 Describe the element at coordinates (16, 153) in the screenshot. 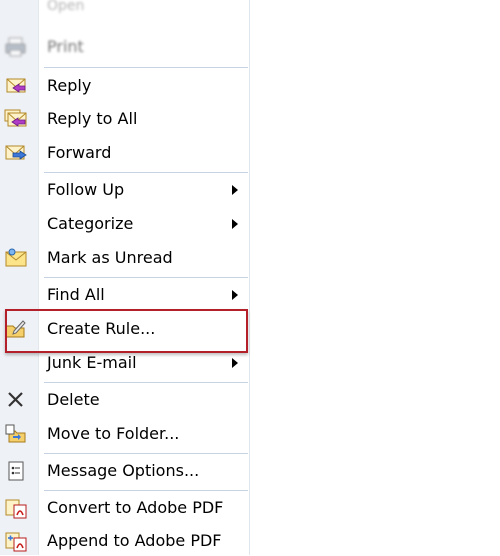

I see `forward-icon` at that location.